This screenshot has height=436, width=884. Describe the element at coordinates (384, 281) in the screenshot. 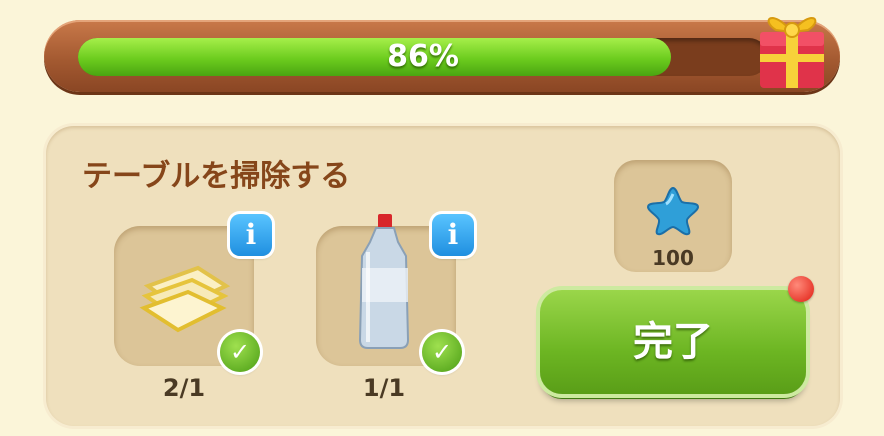

I see `bottle-icon` at that location.